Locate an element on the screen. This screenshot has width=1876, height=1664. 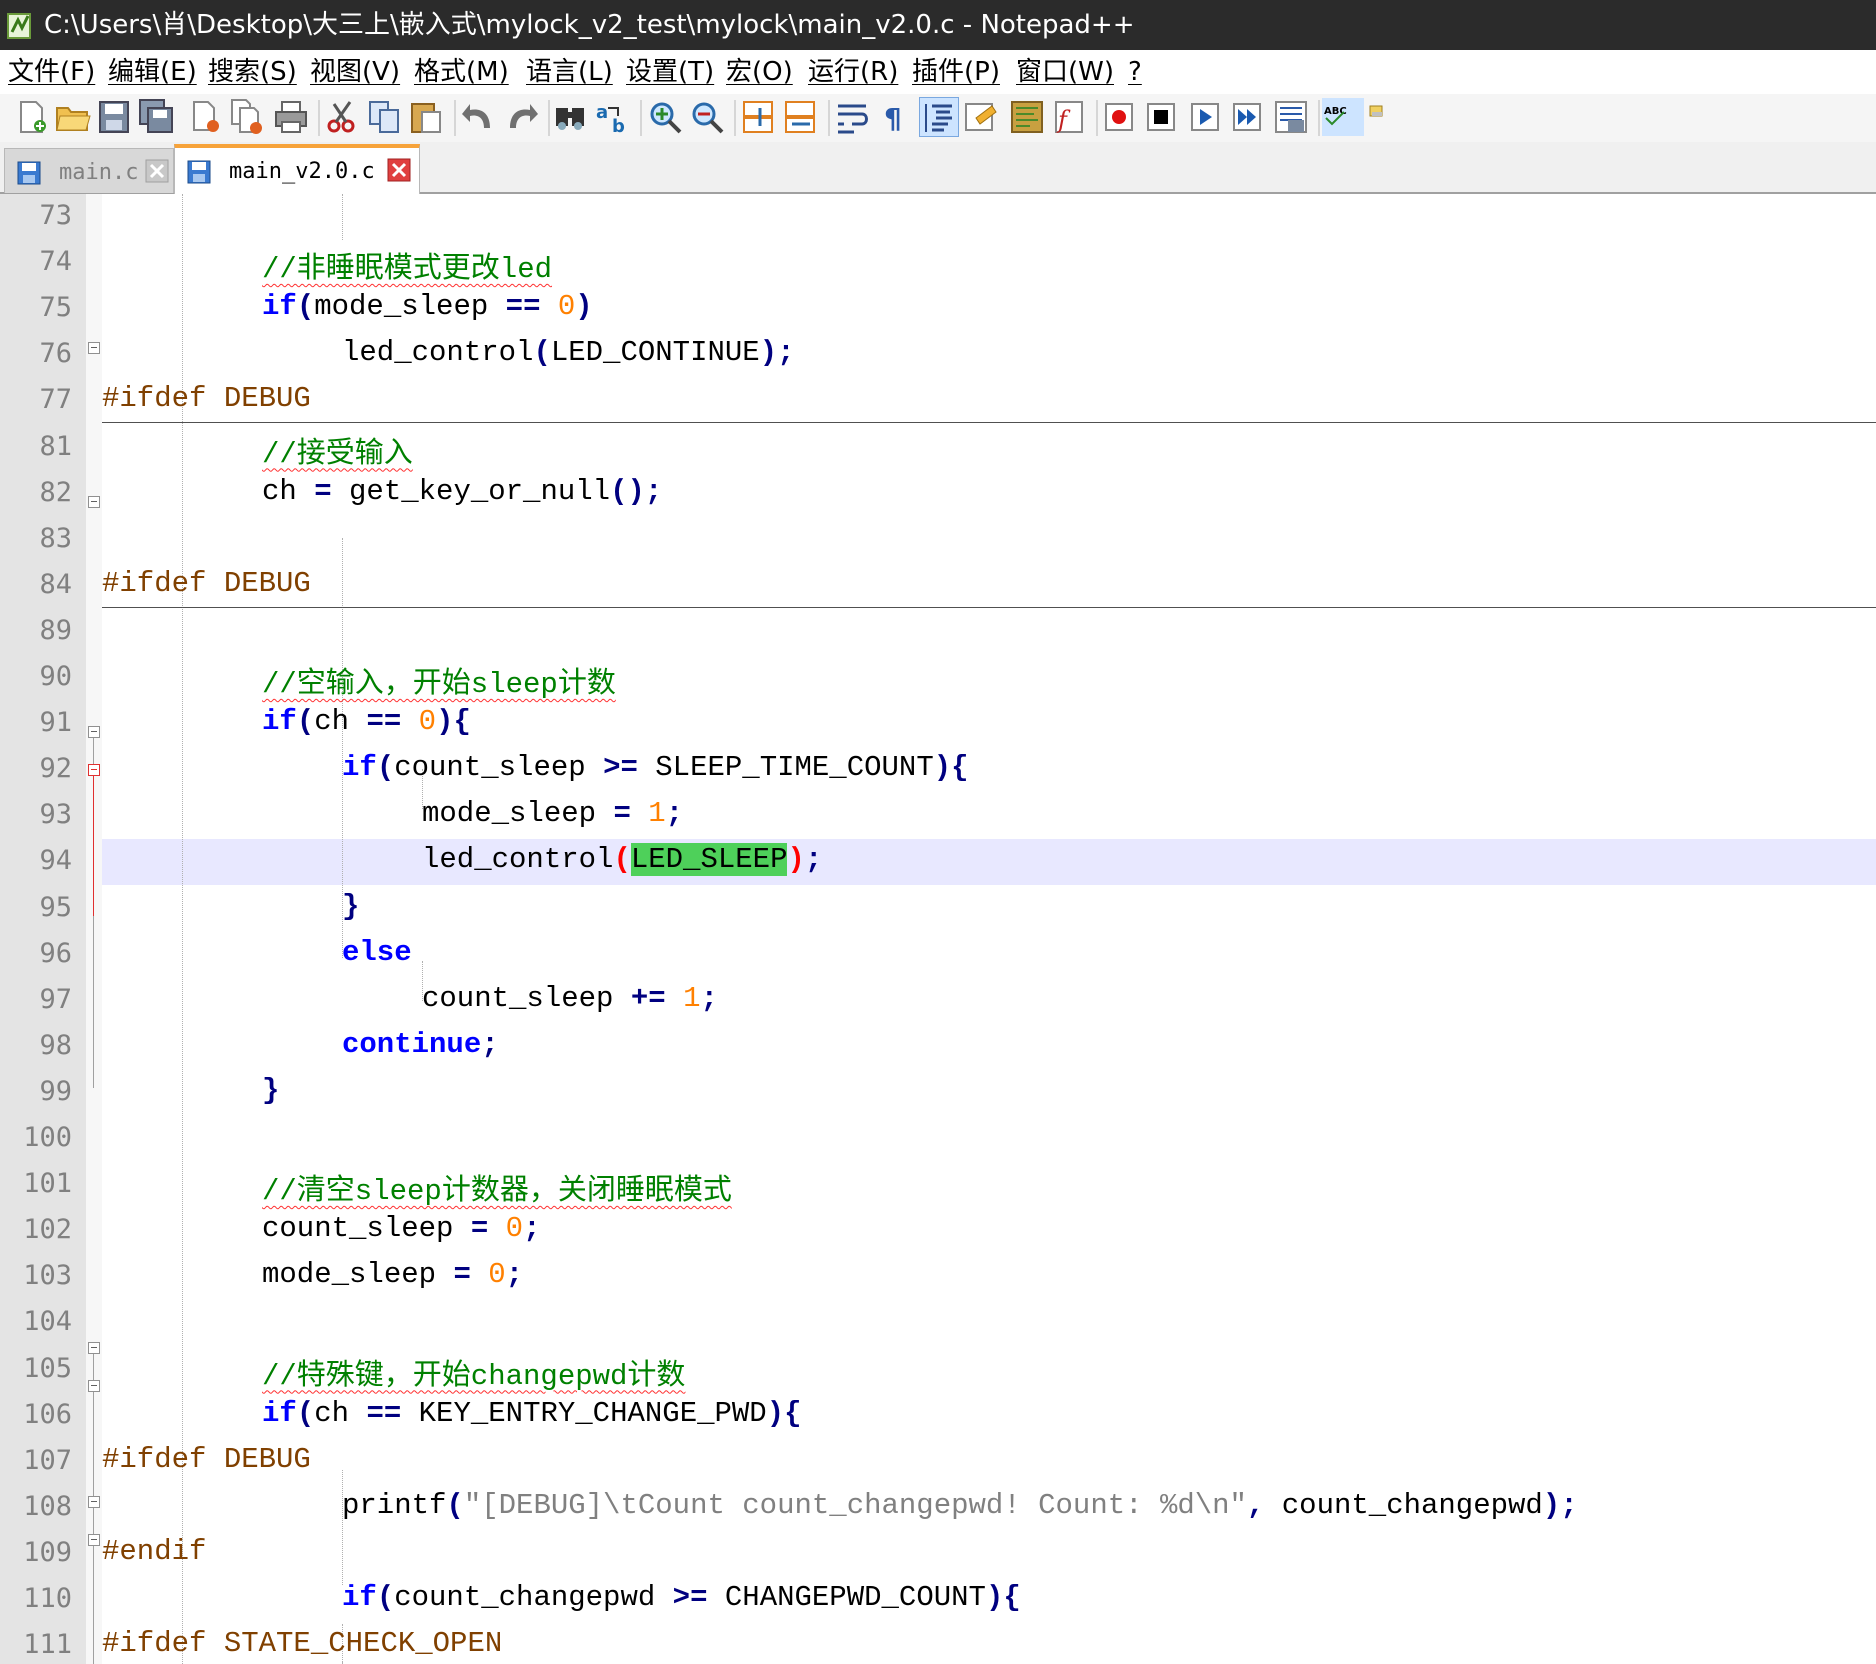
code-line: continue; is located at coordinates (420, 1044).